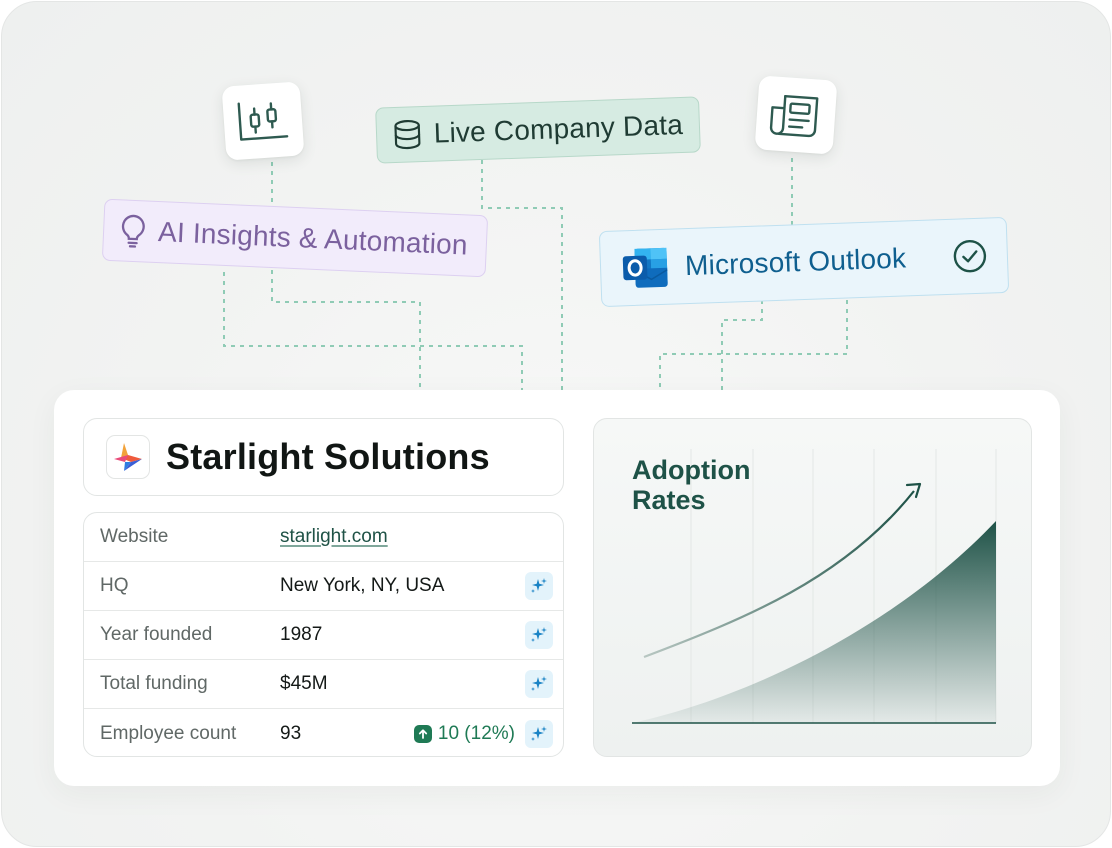  I want to click on arrow-up-icon, so click(422, 733).